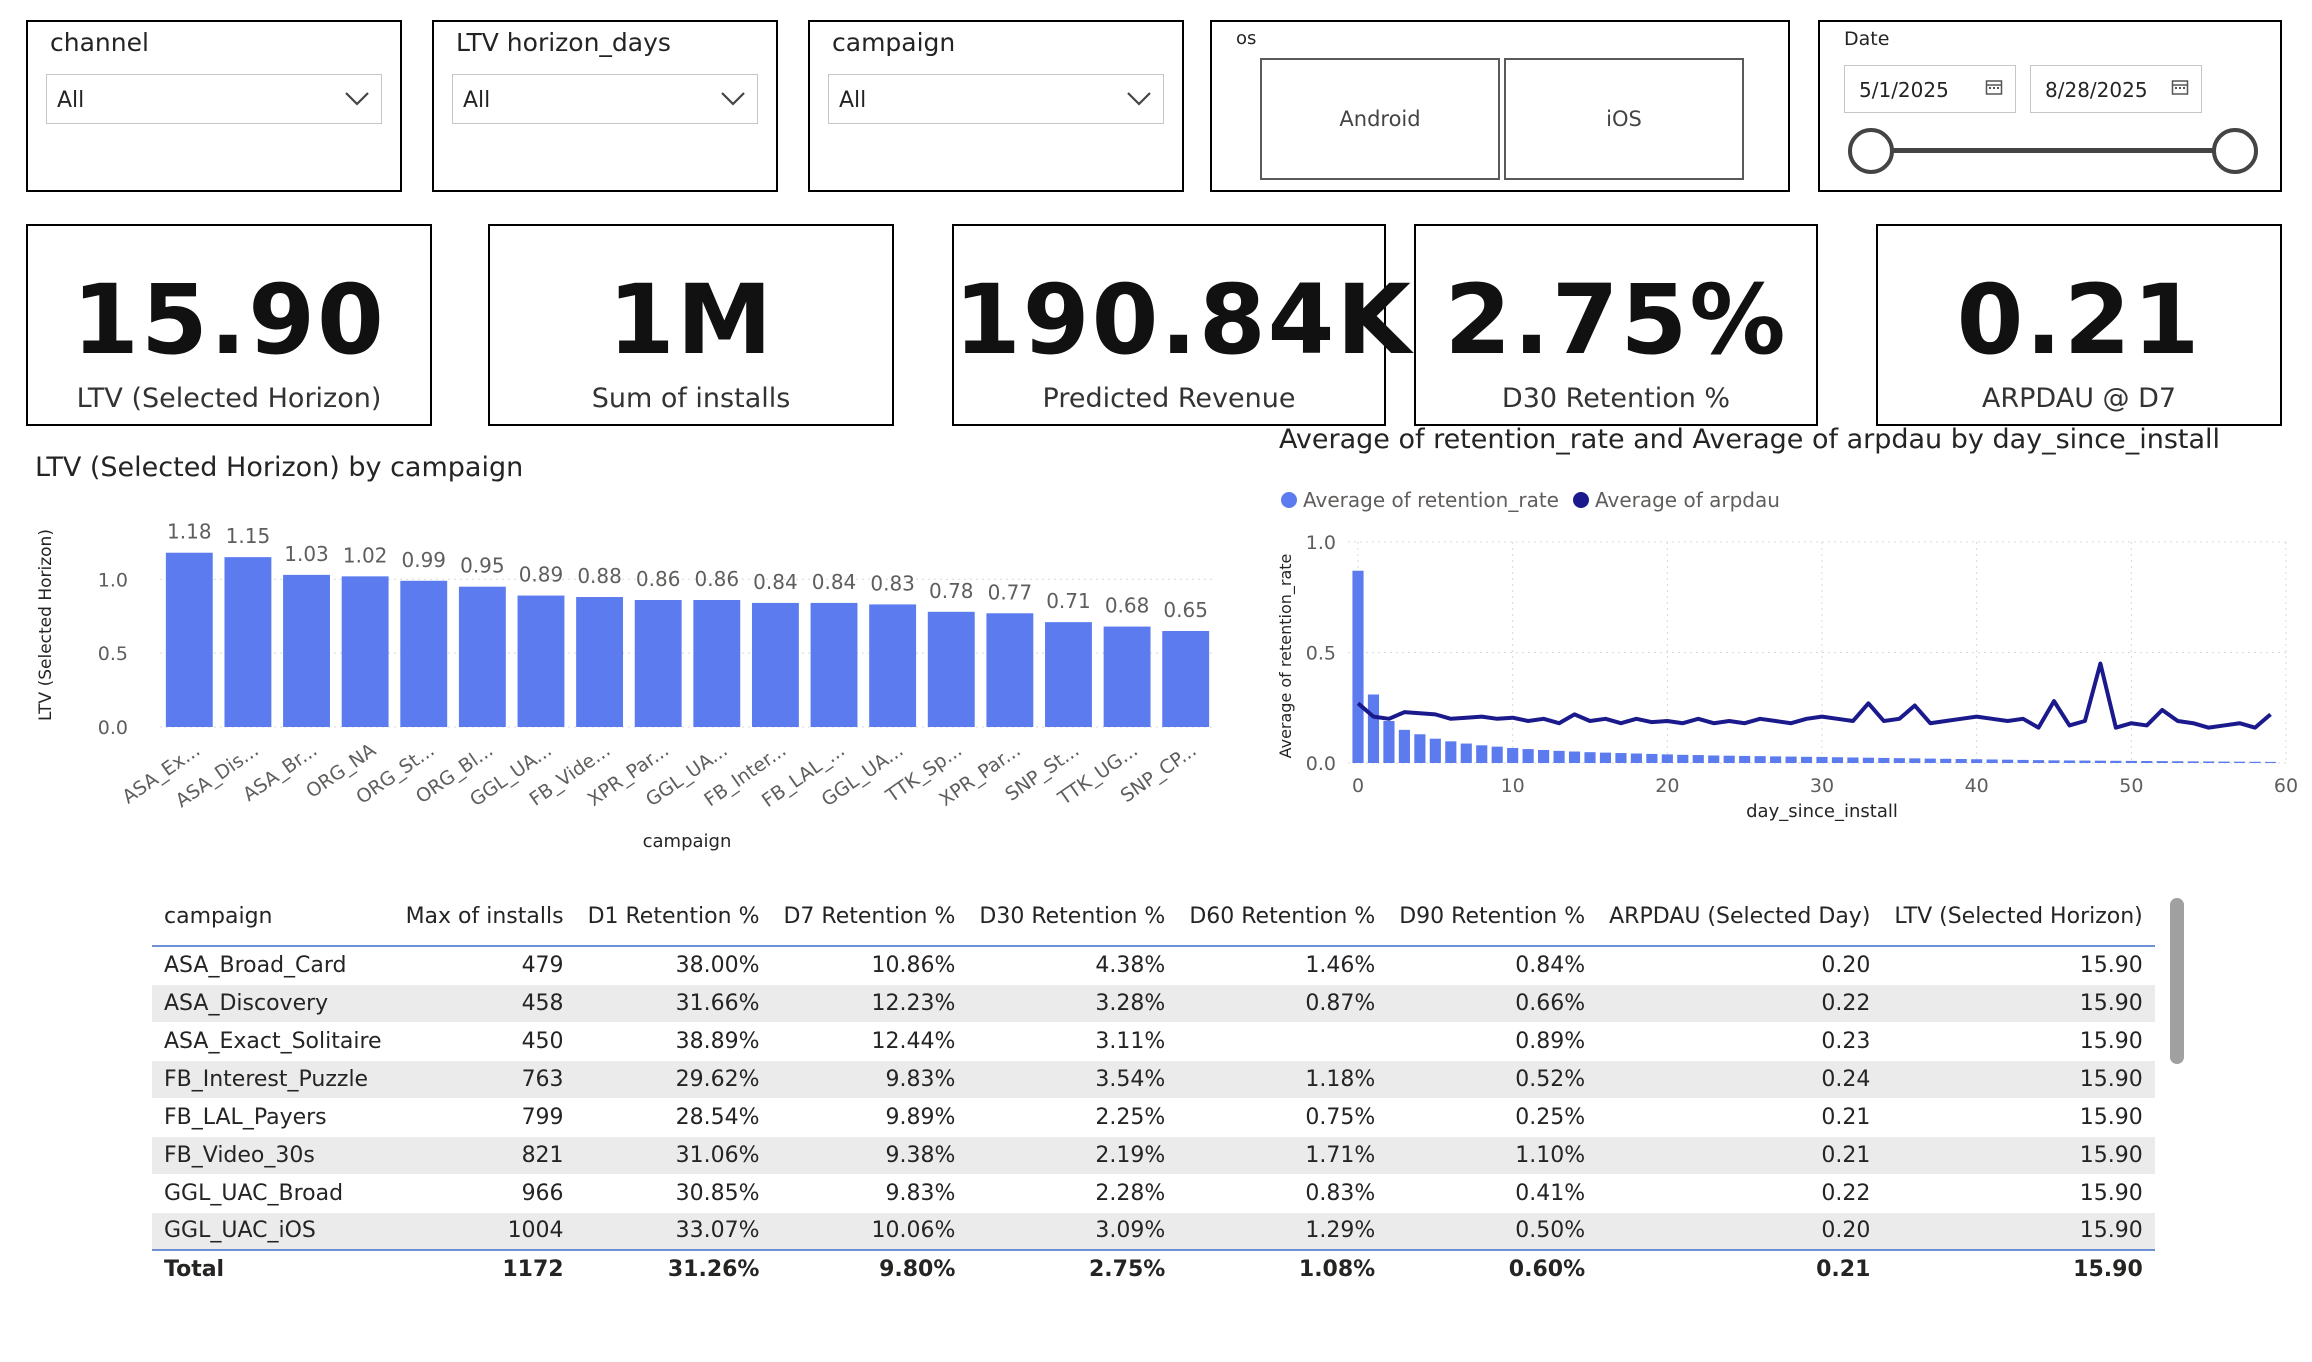 This screenshot has width=2312, height=1362. I want to click on kpi-value: 2.75%, so click(1616, 320).